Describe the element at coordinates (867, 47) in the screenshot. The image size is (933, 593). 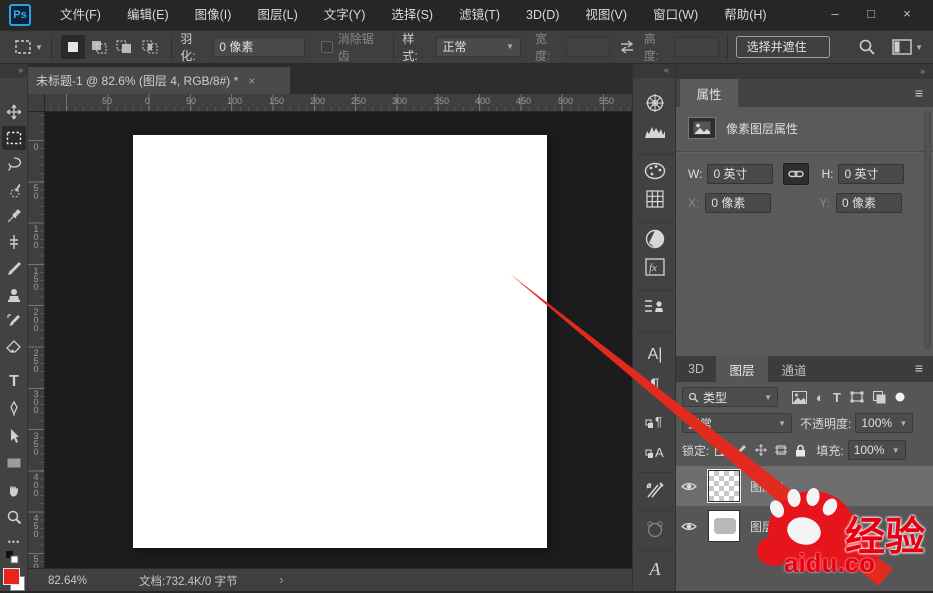
I see `search-icon` at that location.